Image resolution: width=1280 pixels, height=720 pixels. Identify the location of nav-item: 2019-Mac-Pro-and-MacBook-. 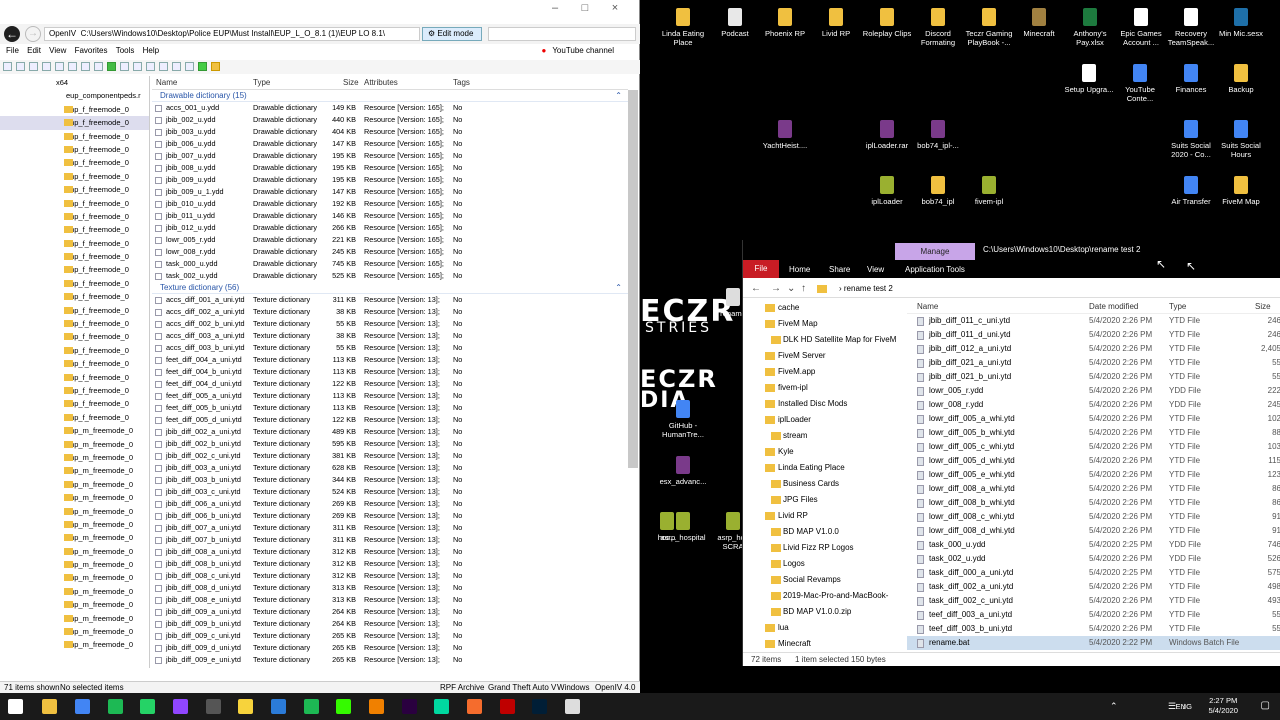
(822, 596).